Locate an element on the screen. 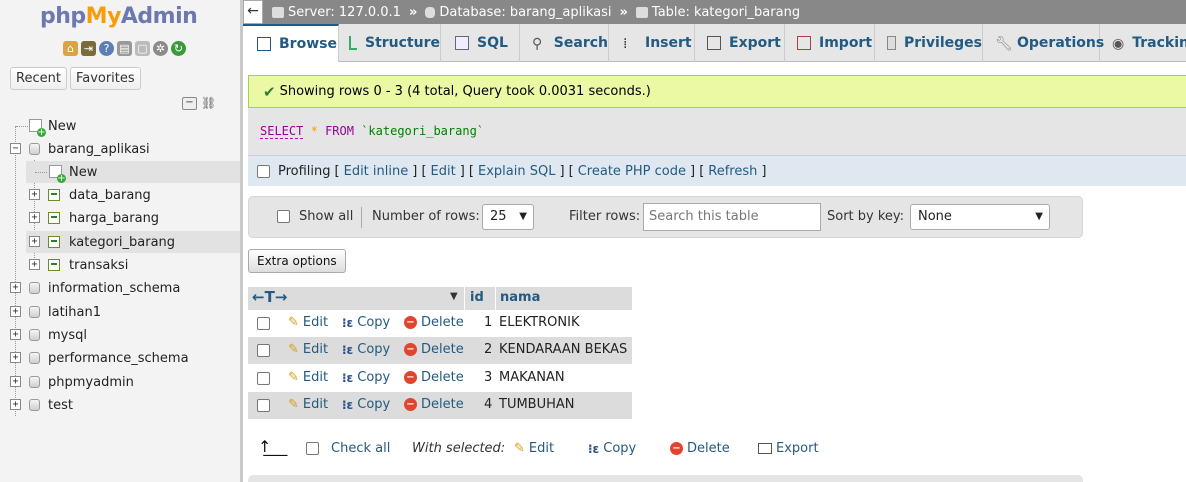 Image resolution: width=1186 pixels, height=482 pixels. tree-item-test: + test is located at coordinates (120, 405).